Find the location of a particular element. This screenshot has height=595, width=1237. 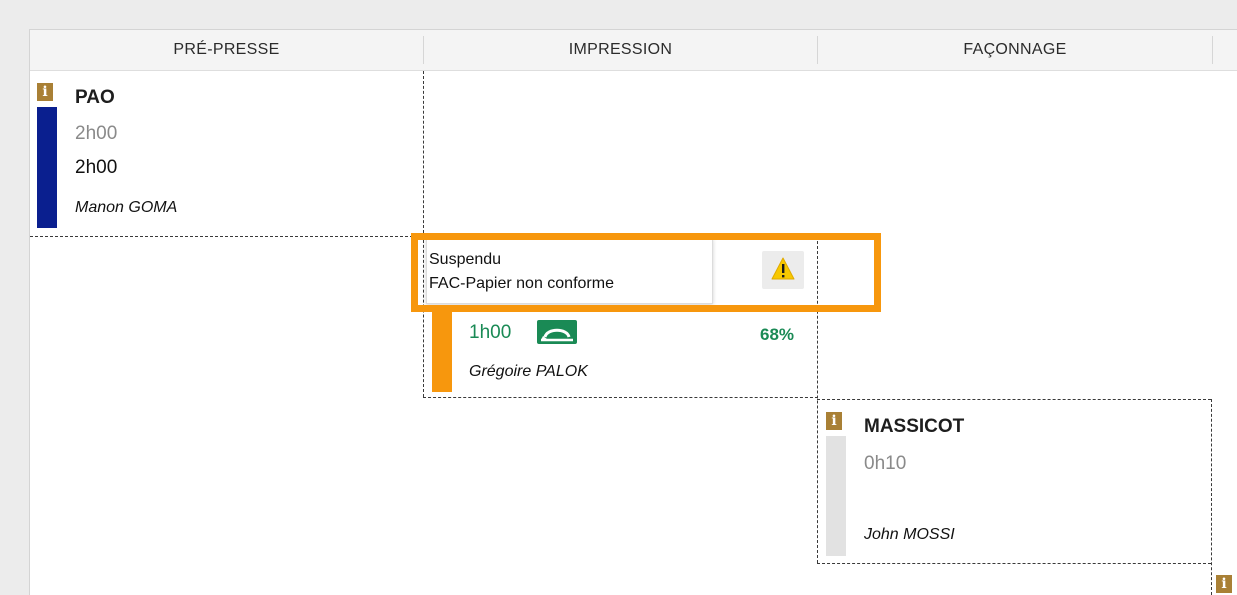

column-header-pre-presse: PRÉ-PRESSE is located at coordinates (226, 50).